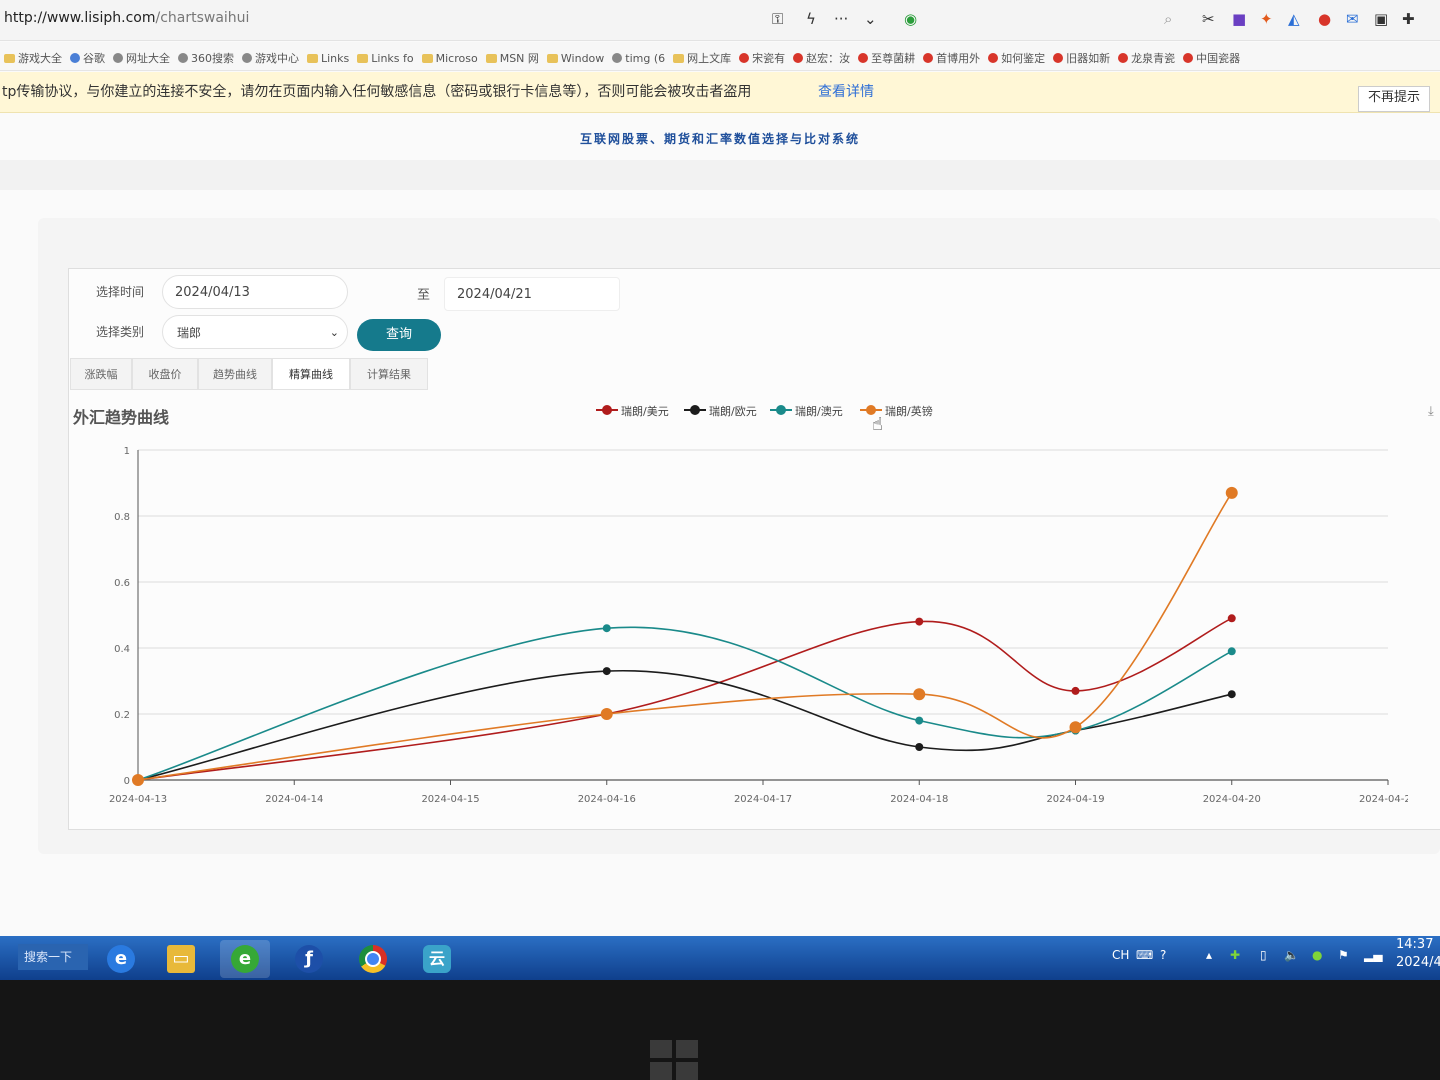 Image resolution: width=1440 pixels, height=1080 pixels. What do you see at coordinates (121, 959) in the screenshot?
I see `ie-app: e` at bounding box center [121, 959].